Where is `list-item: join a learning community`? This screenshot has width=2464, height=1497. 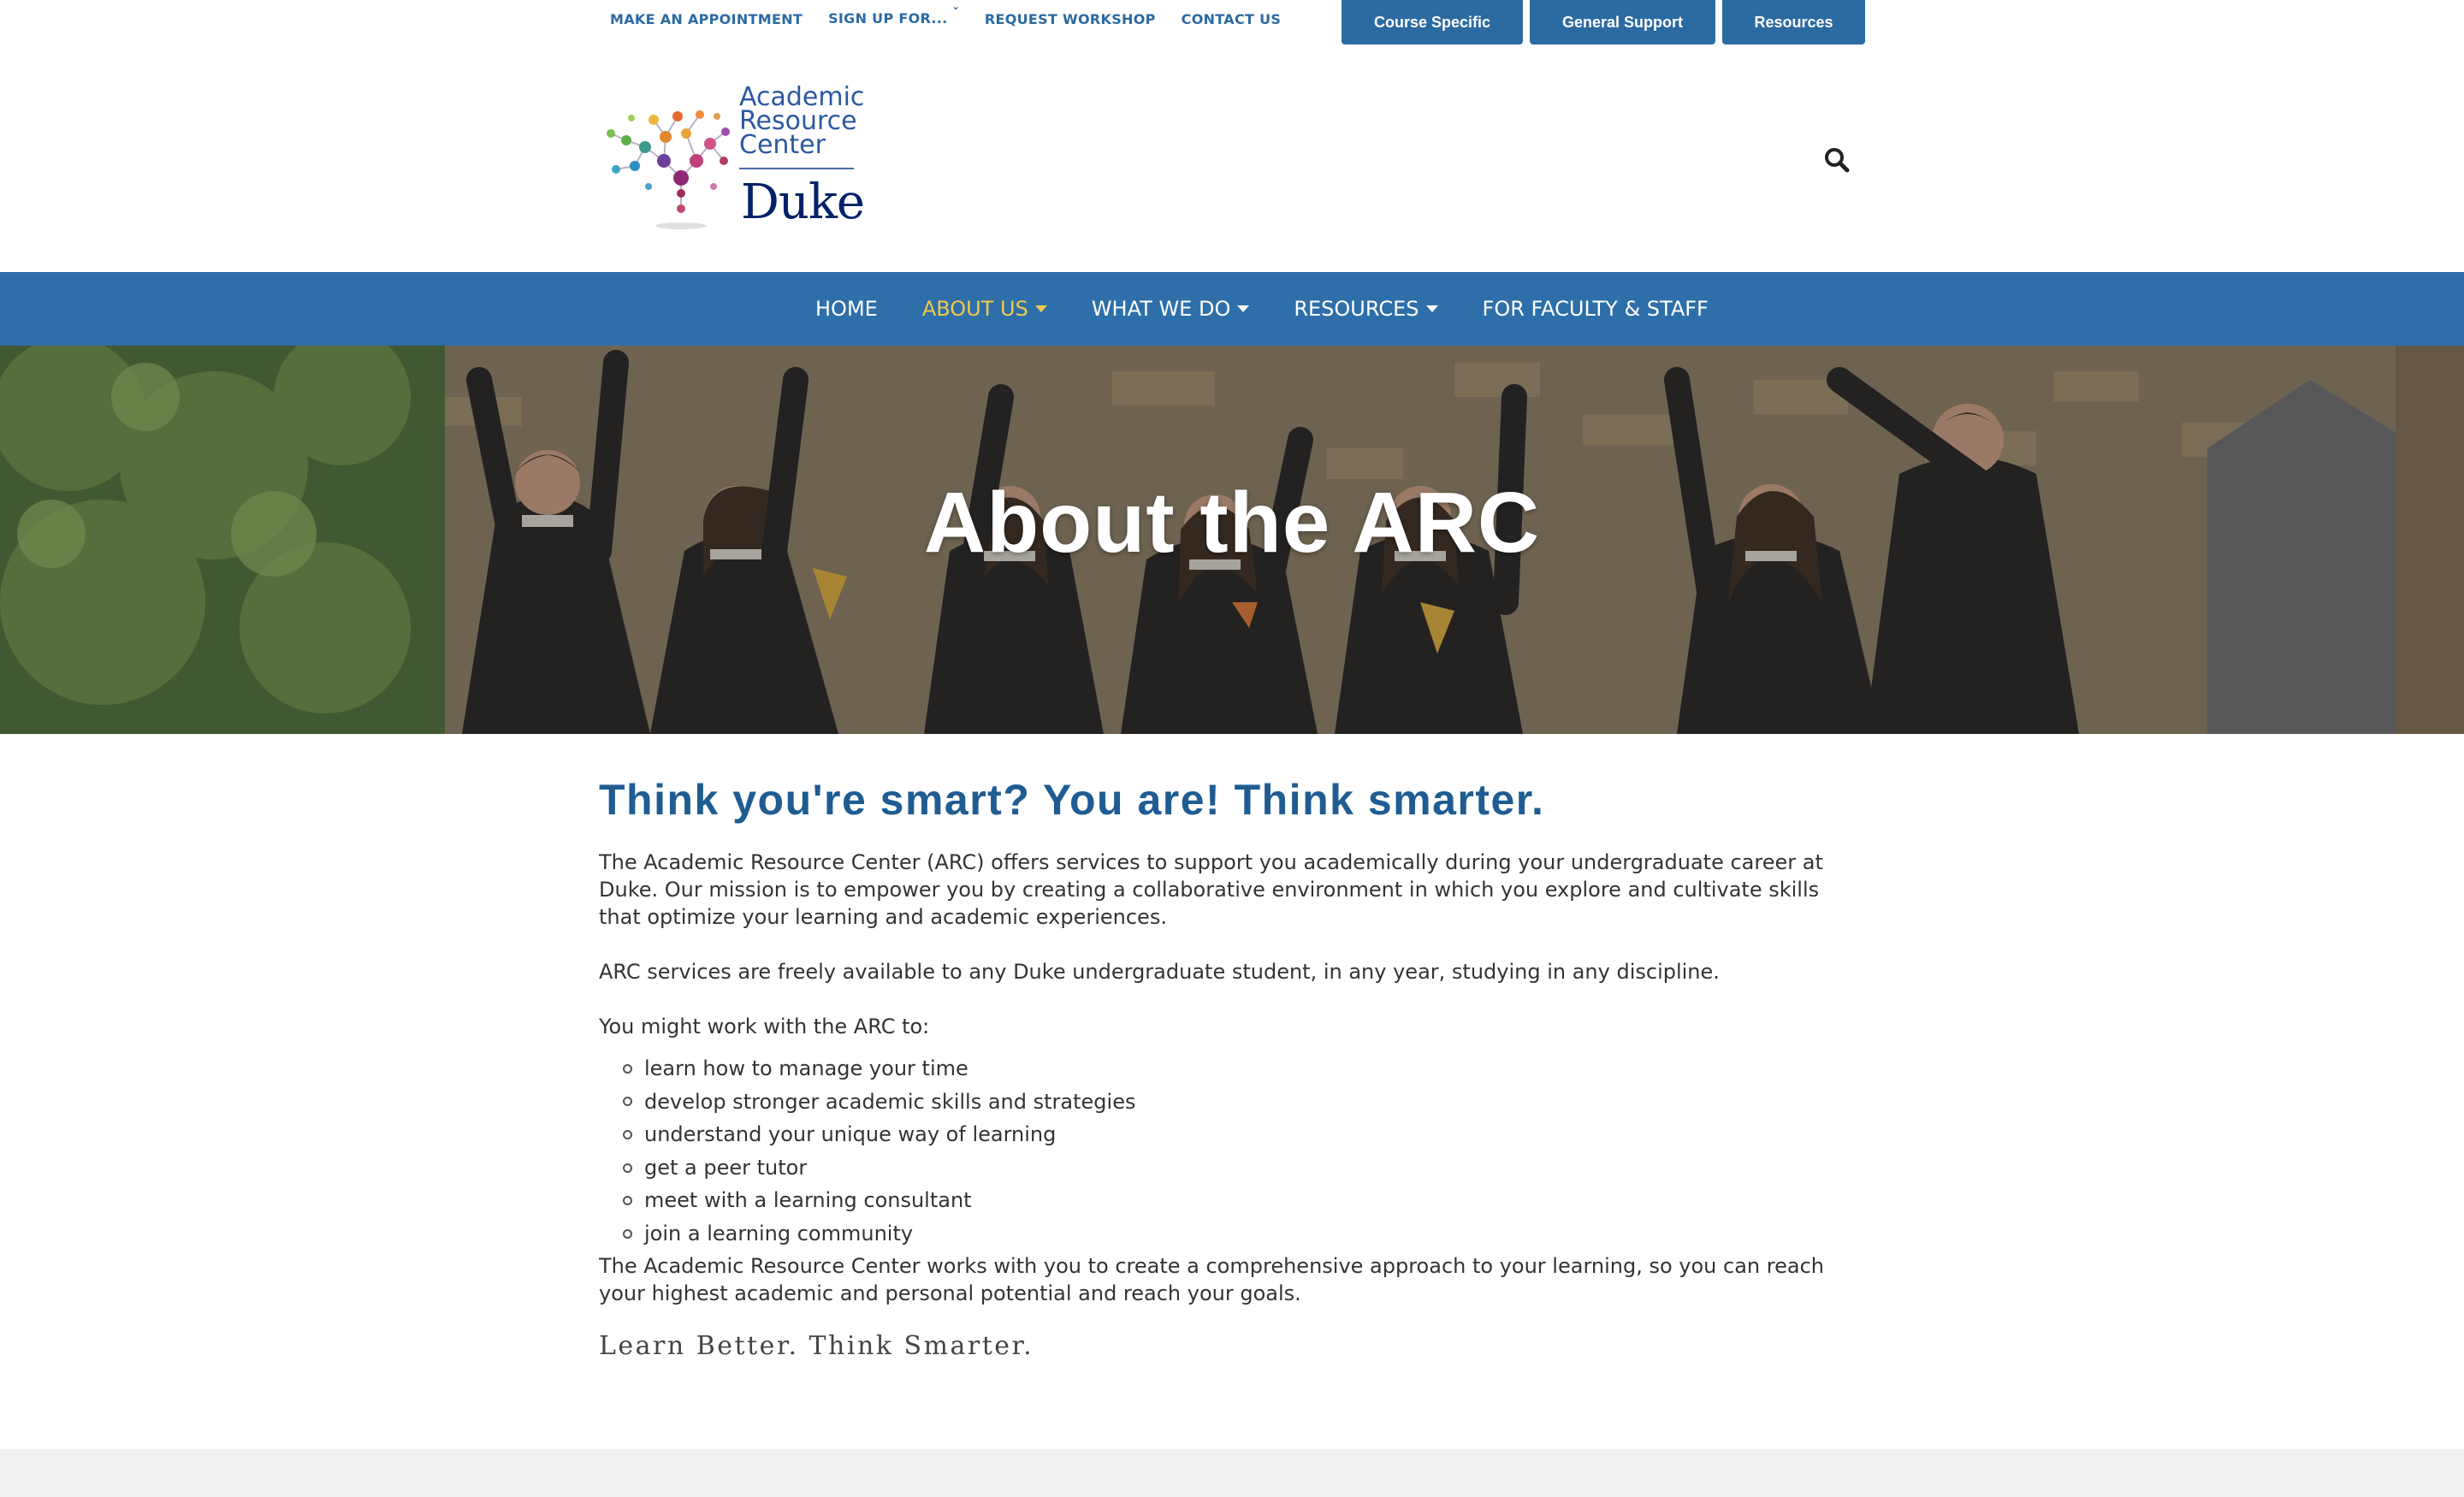 list-item: join a learning community is located at coordinates (1244, 1234).